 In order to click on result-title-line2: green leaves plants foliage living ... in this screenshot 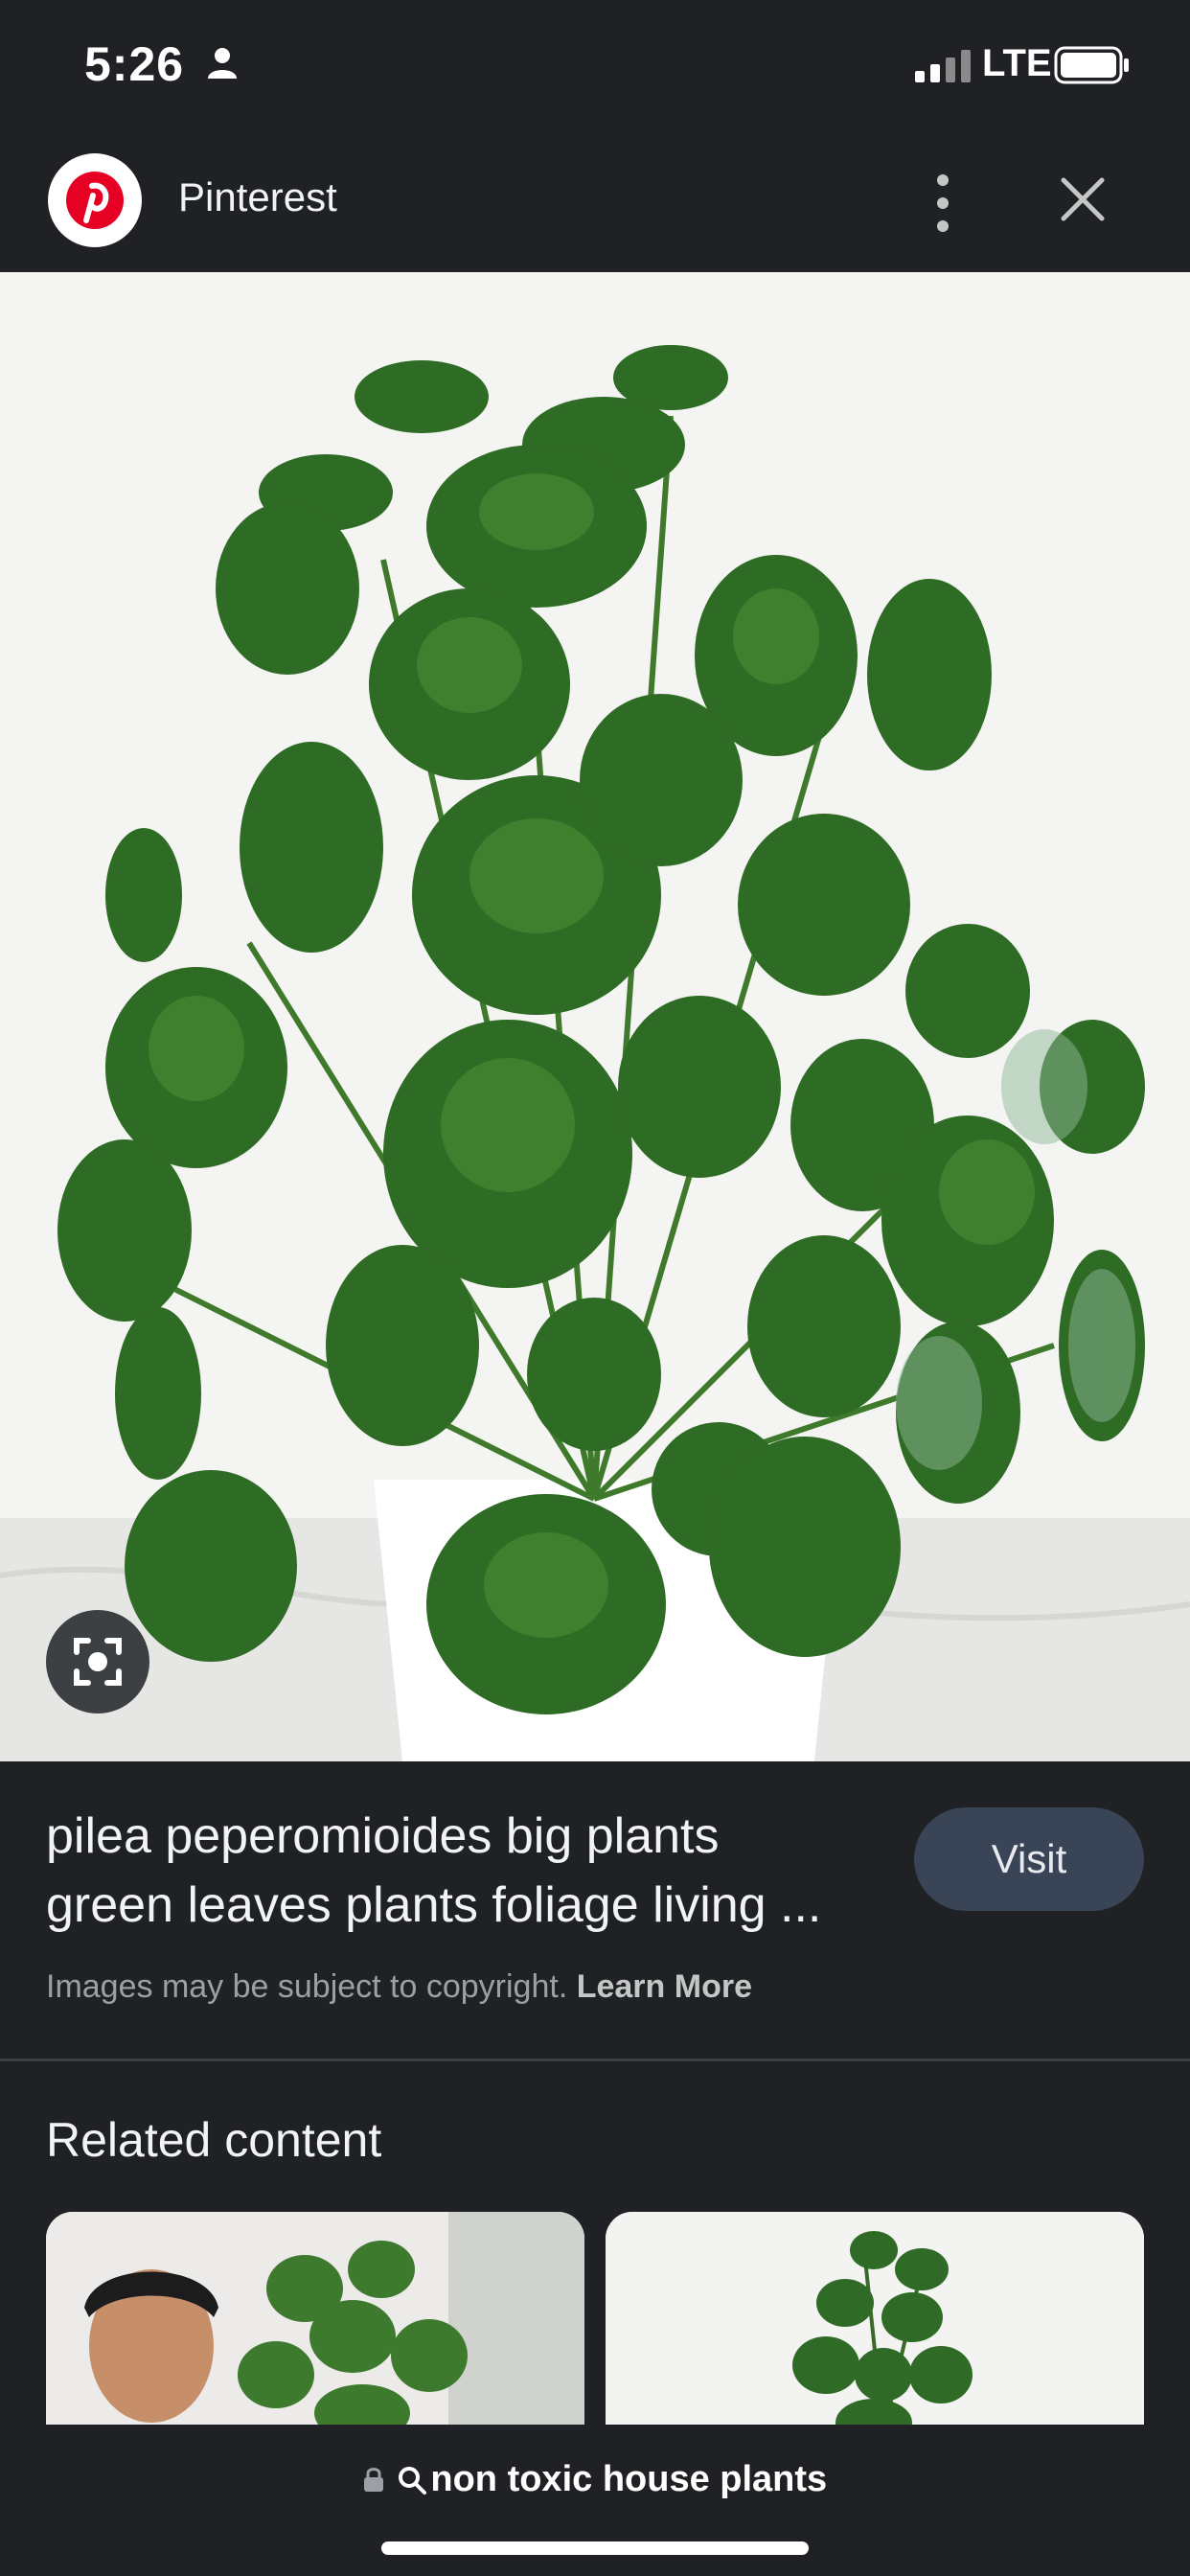, I will do `click(434, 1905)`.